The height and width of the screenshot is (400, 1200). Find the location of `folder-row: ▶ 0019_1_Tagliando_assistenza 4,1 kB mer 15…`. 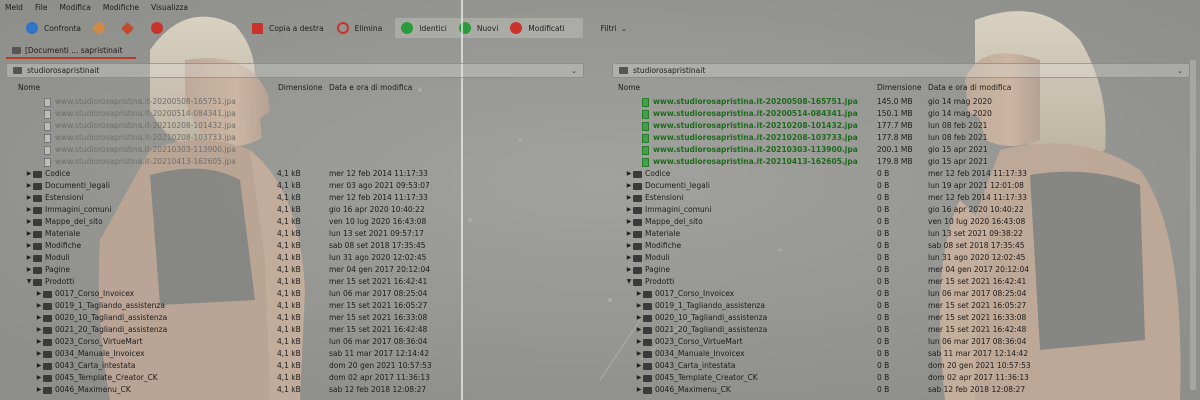

folder-row: ▶ 0019_1_Tagliando_assistenza 4,1 kB mer 15… is located at coordinates (299, 306).